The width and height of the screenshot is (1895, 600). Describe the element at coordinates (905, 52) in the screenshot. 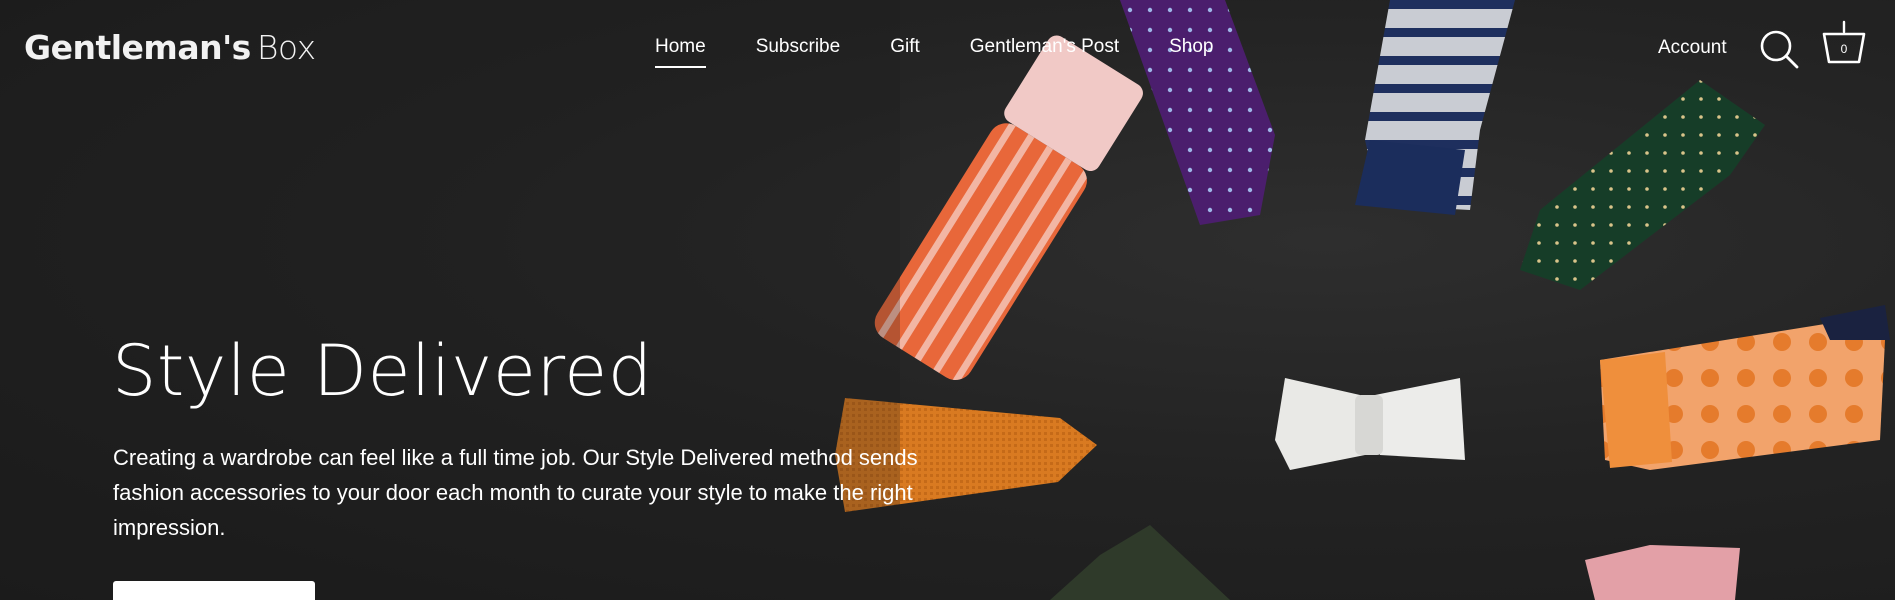

I see `nav-item-gift: Gift` at that location.